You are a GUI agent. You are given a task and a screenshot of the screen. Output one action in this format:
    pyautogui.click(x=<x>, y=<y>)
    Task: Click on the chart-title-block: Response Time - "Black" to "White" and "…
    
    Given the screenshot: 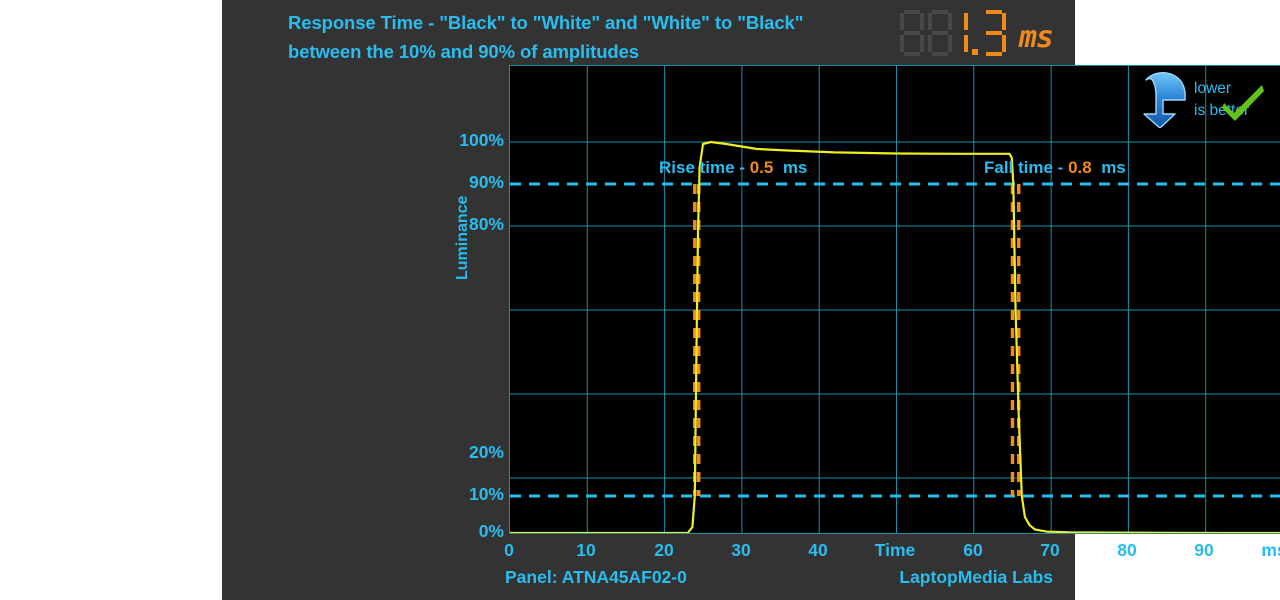 What is the action you would take?
    pyautogui.click(x=568, y=37)
    